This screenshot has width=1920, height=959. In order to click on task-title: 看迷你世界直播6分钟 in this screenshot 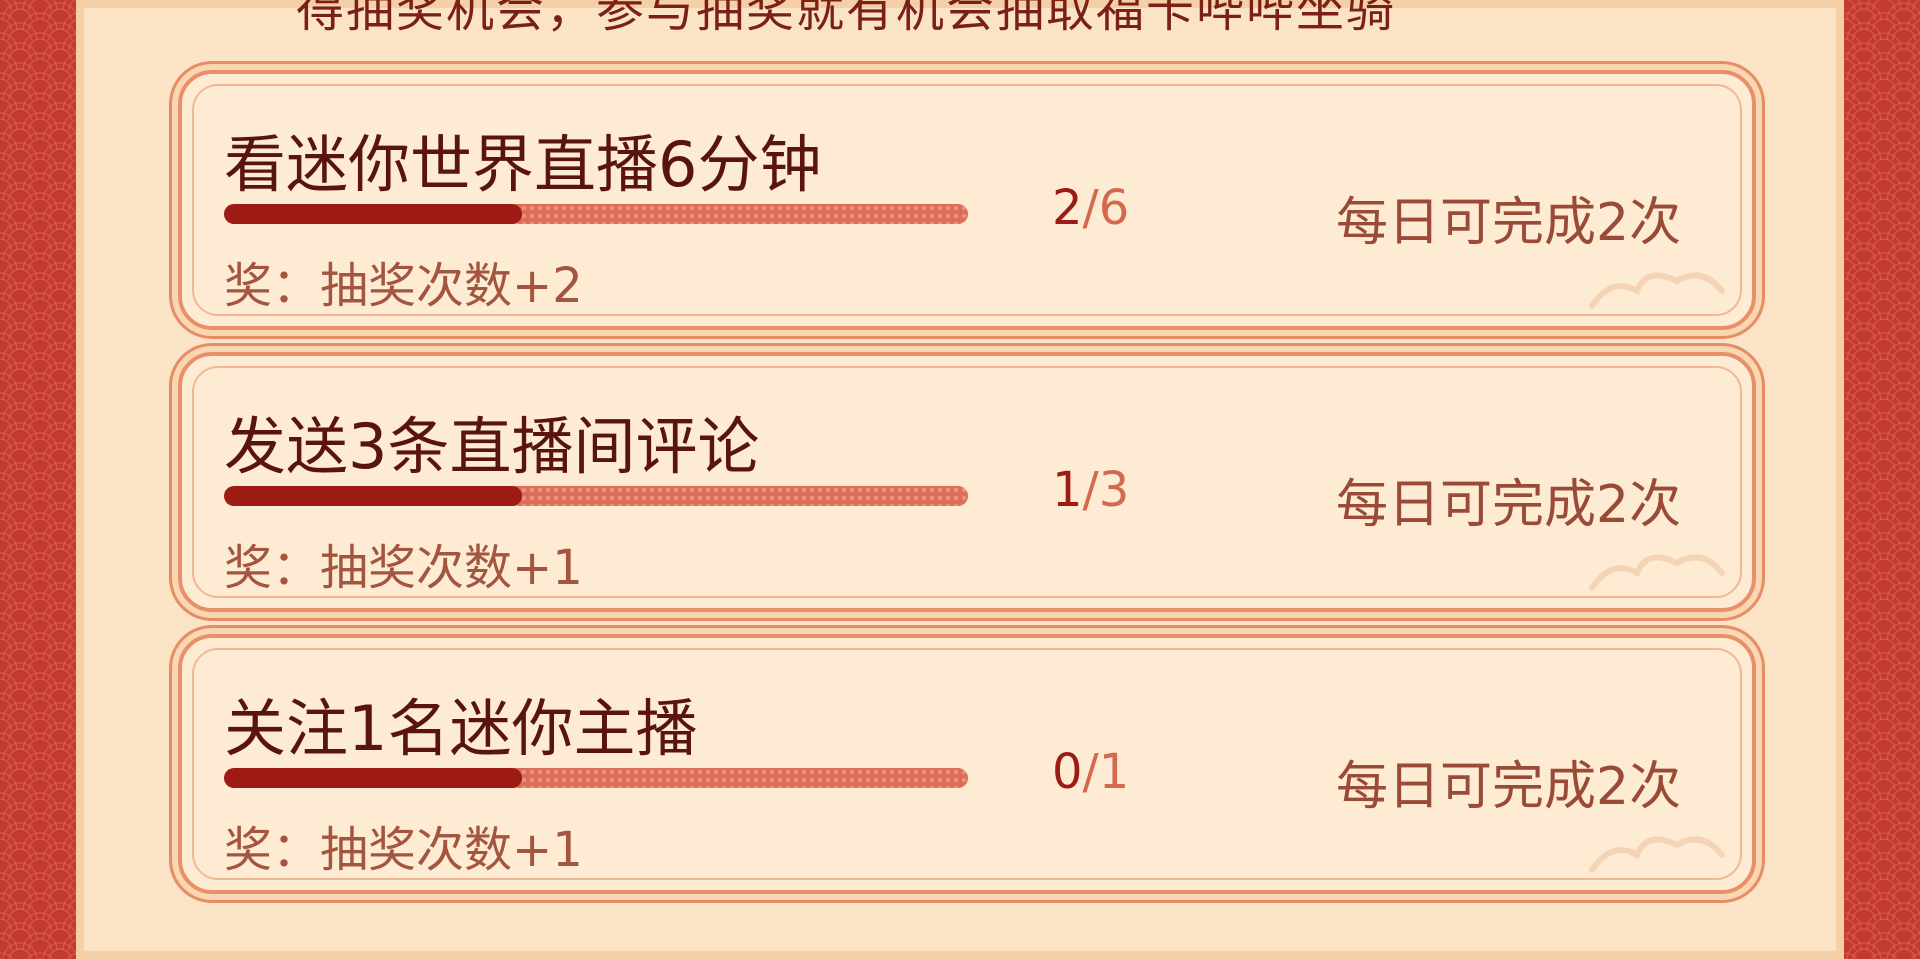, I will do `click(523, 164)`.